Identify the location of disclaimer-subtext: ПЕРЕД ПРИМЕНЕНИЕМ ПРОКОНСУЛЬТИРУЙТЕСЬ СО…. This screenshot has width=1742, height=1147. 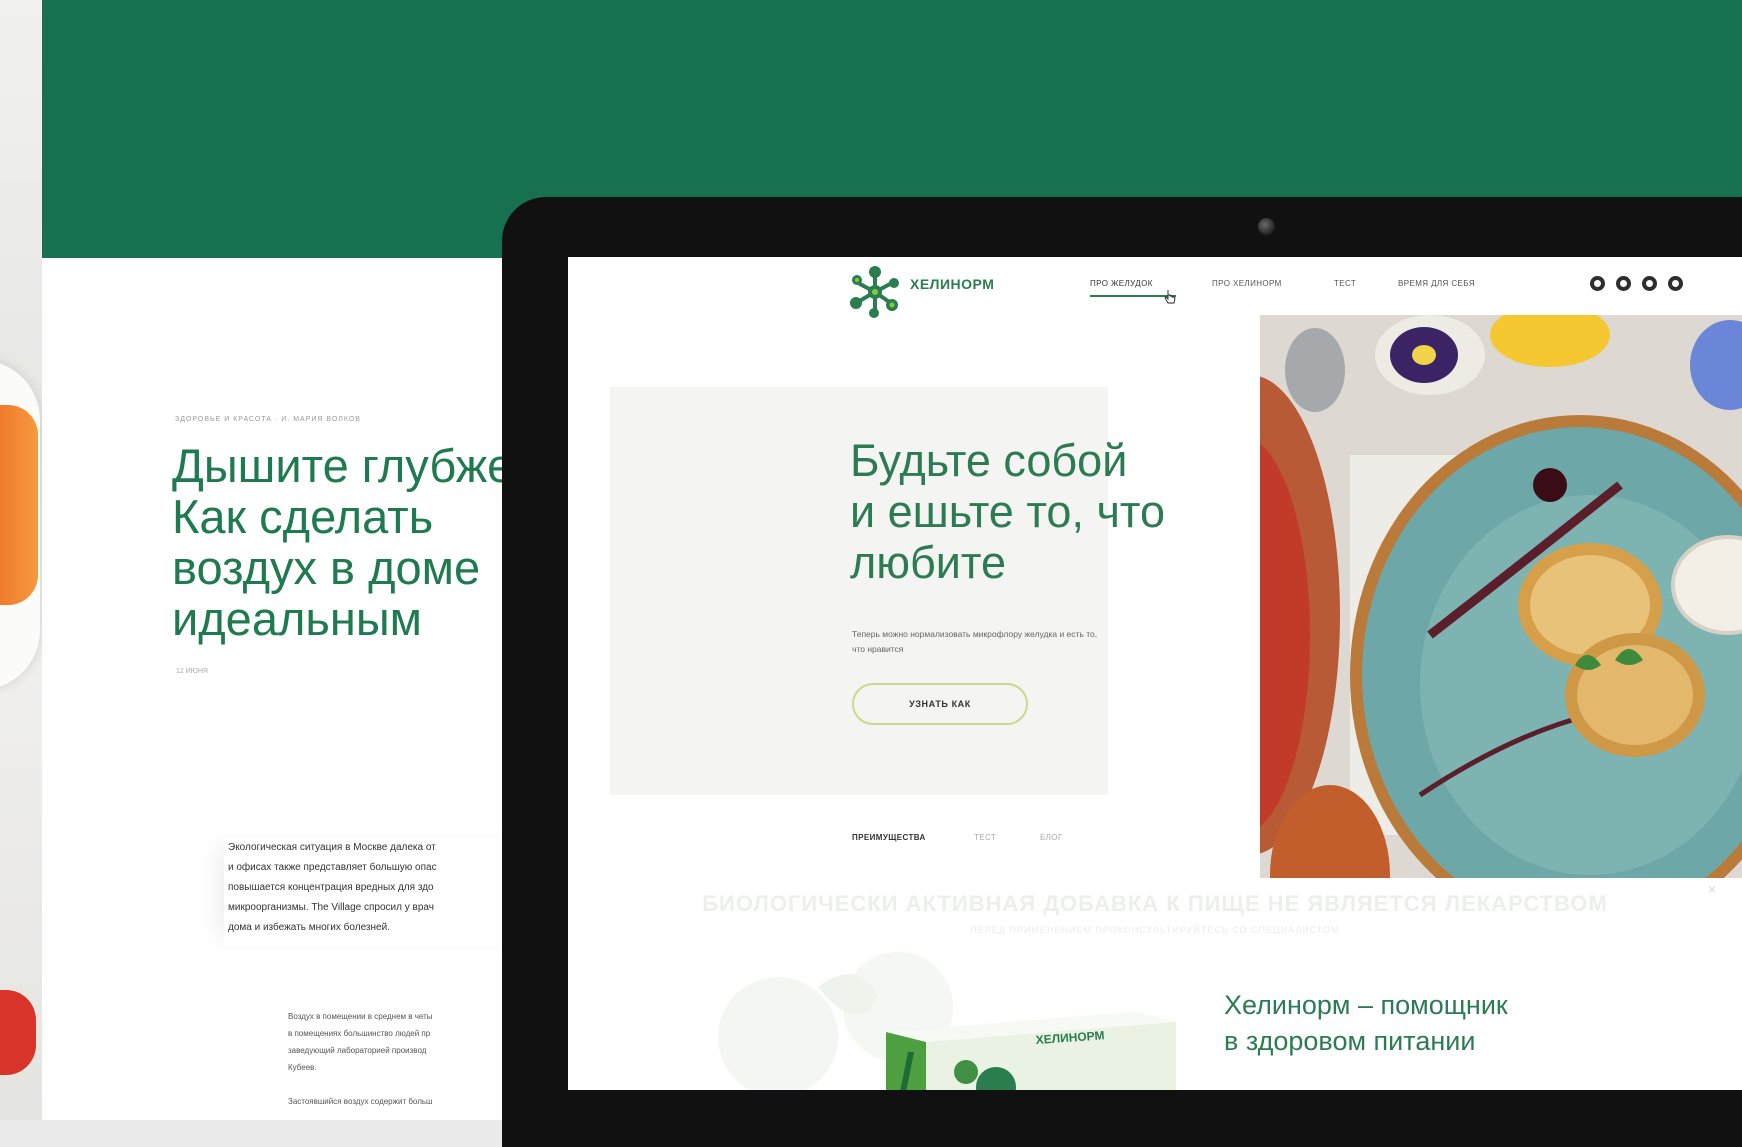
(1155, 930).